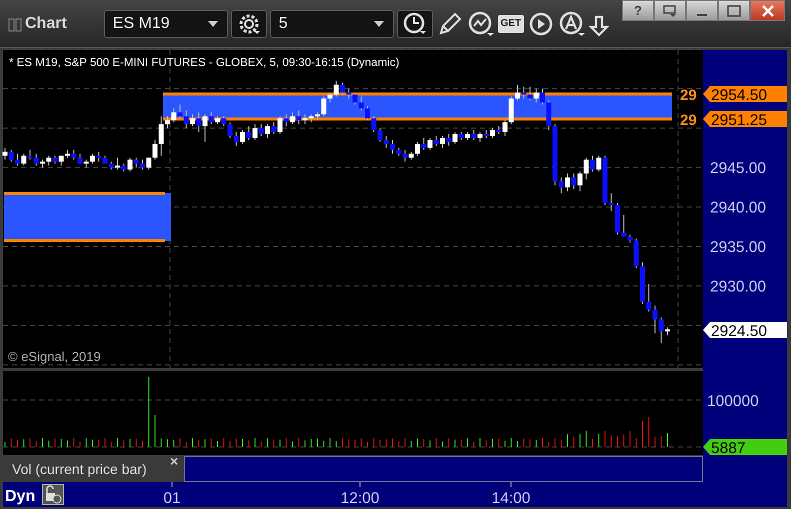 This screenshot has width=791, height=509. I want to click on minimize-icon, so click(702, 15).